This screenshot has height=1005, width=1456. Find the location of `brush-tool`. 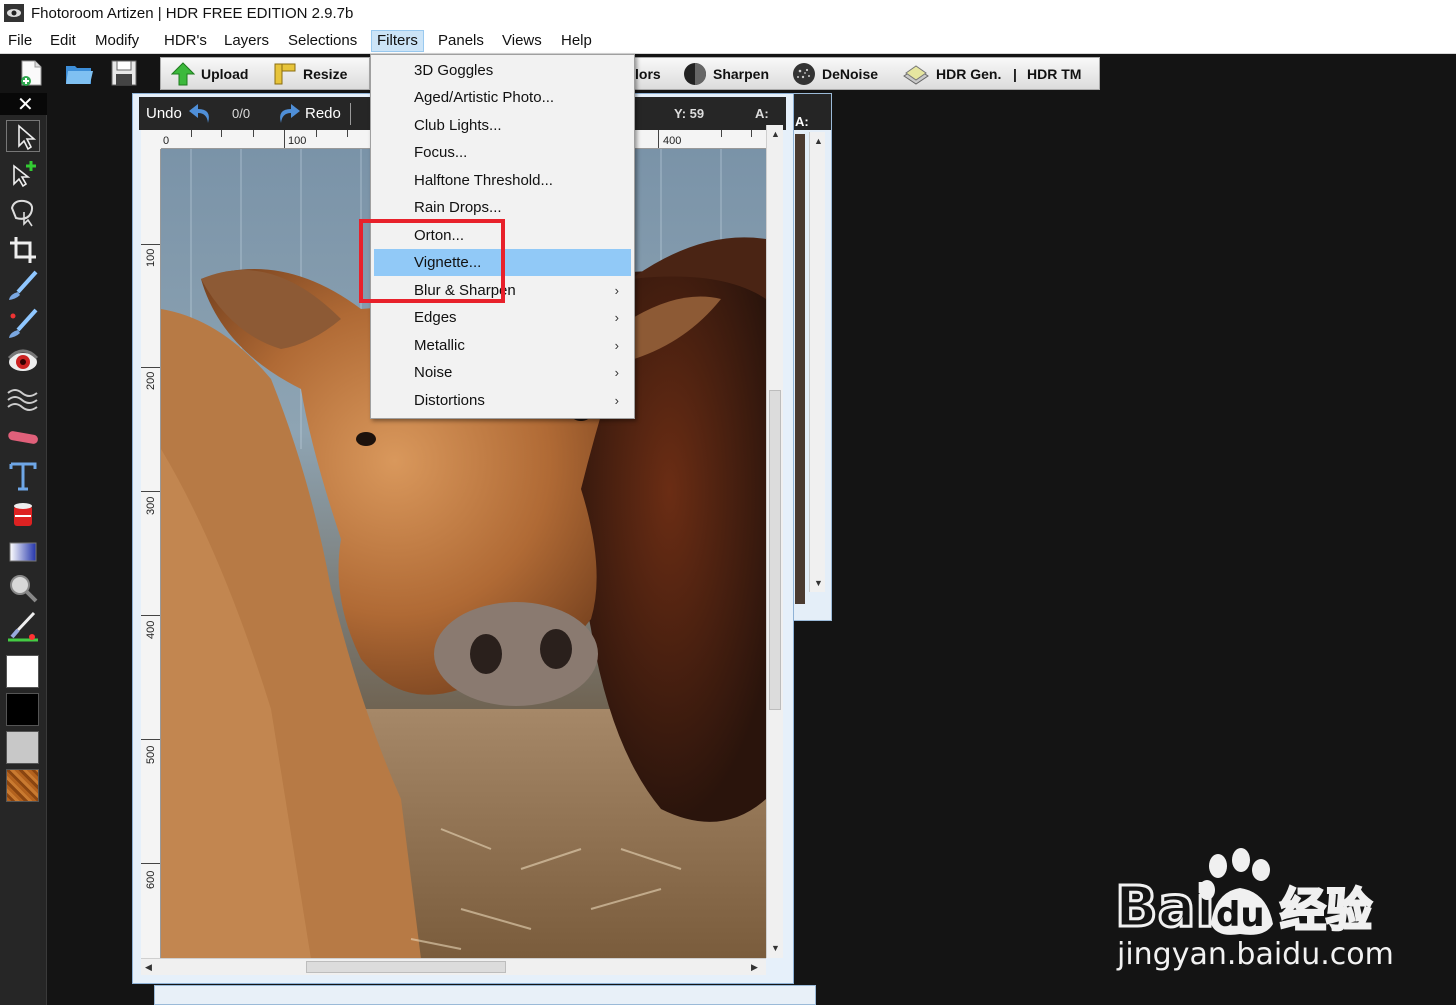

brush-tool is located at coordinates (23, 286).